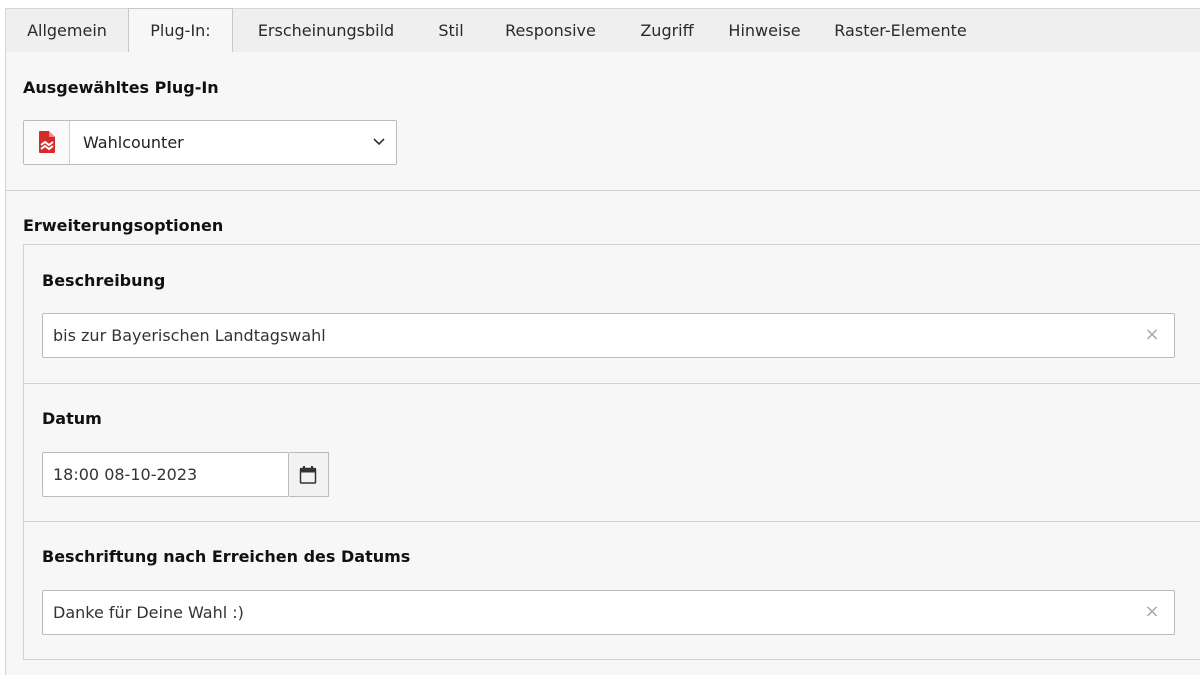 The image size is (1200, 675). What do you see at coordinates (210, 142) in the screenshot?
I see `plugin-select: Wahlcounter` at bounding box center [210, 142].